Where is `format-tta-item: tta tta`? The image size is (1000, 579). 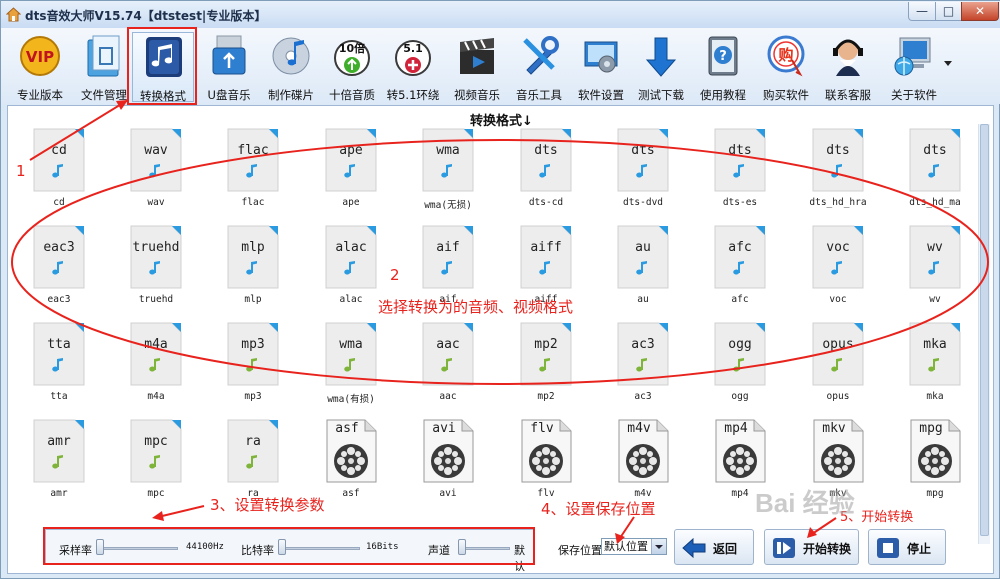
format-tta-item: tta tta is located at coordinates (56, 369).